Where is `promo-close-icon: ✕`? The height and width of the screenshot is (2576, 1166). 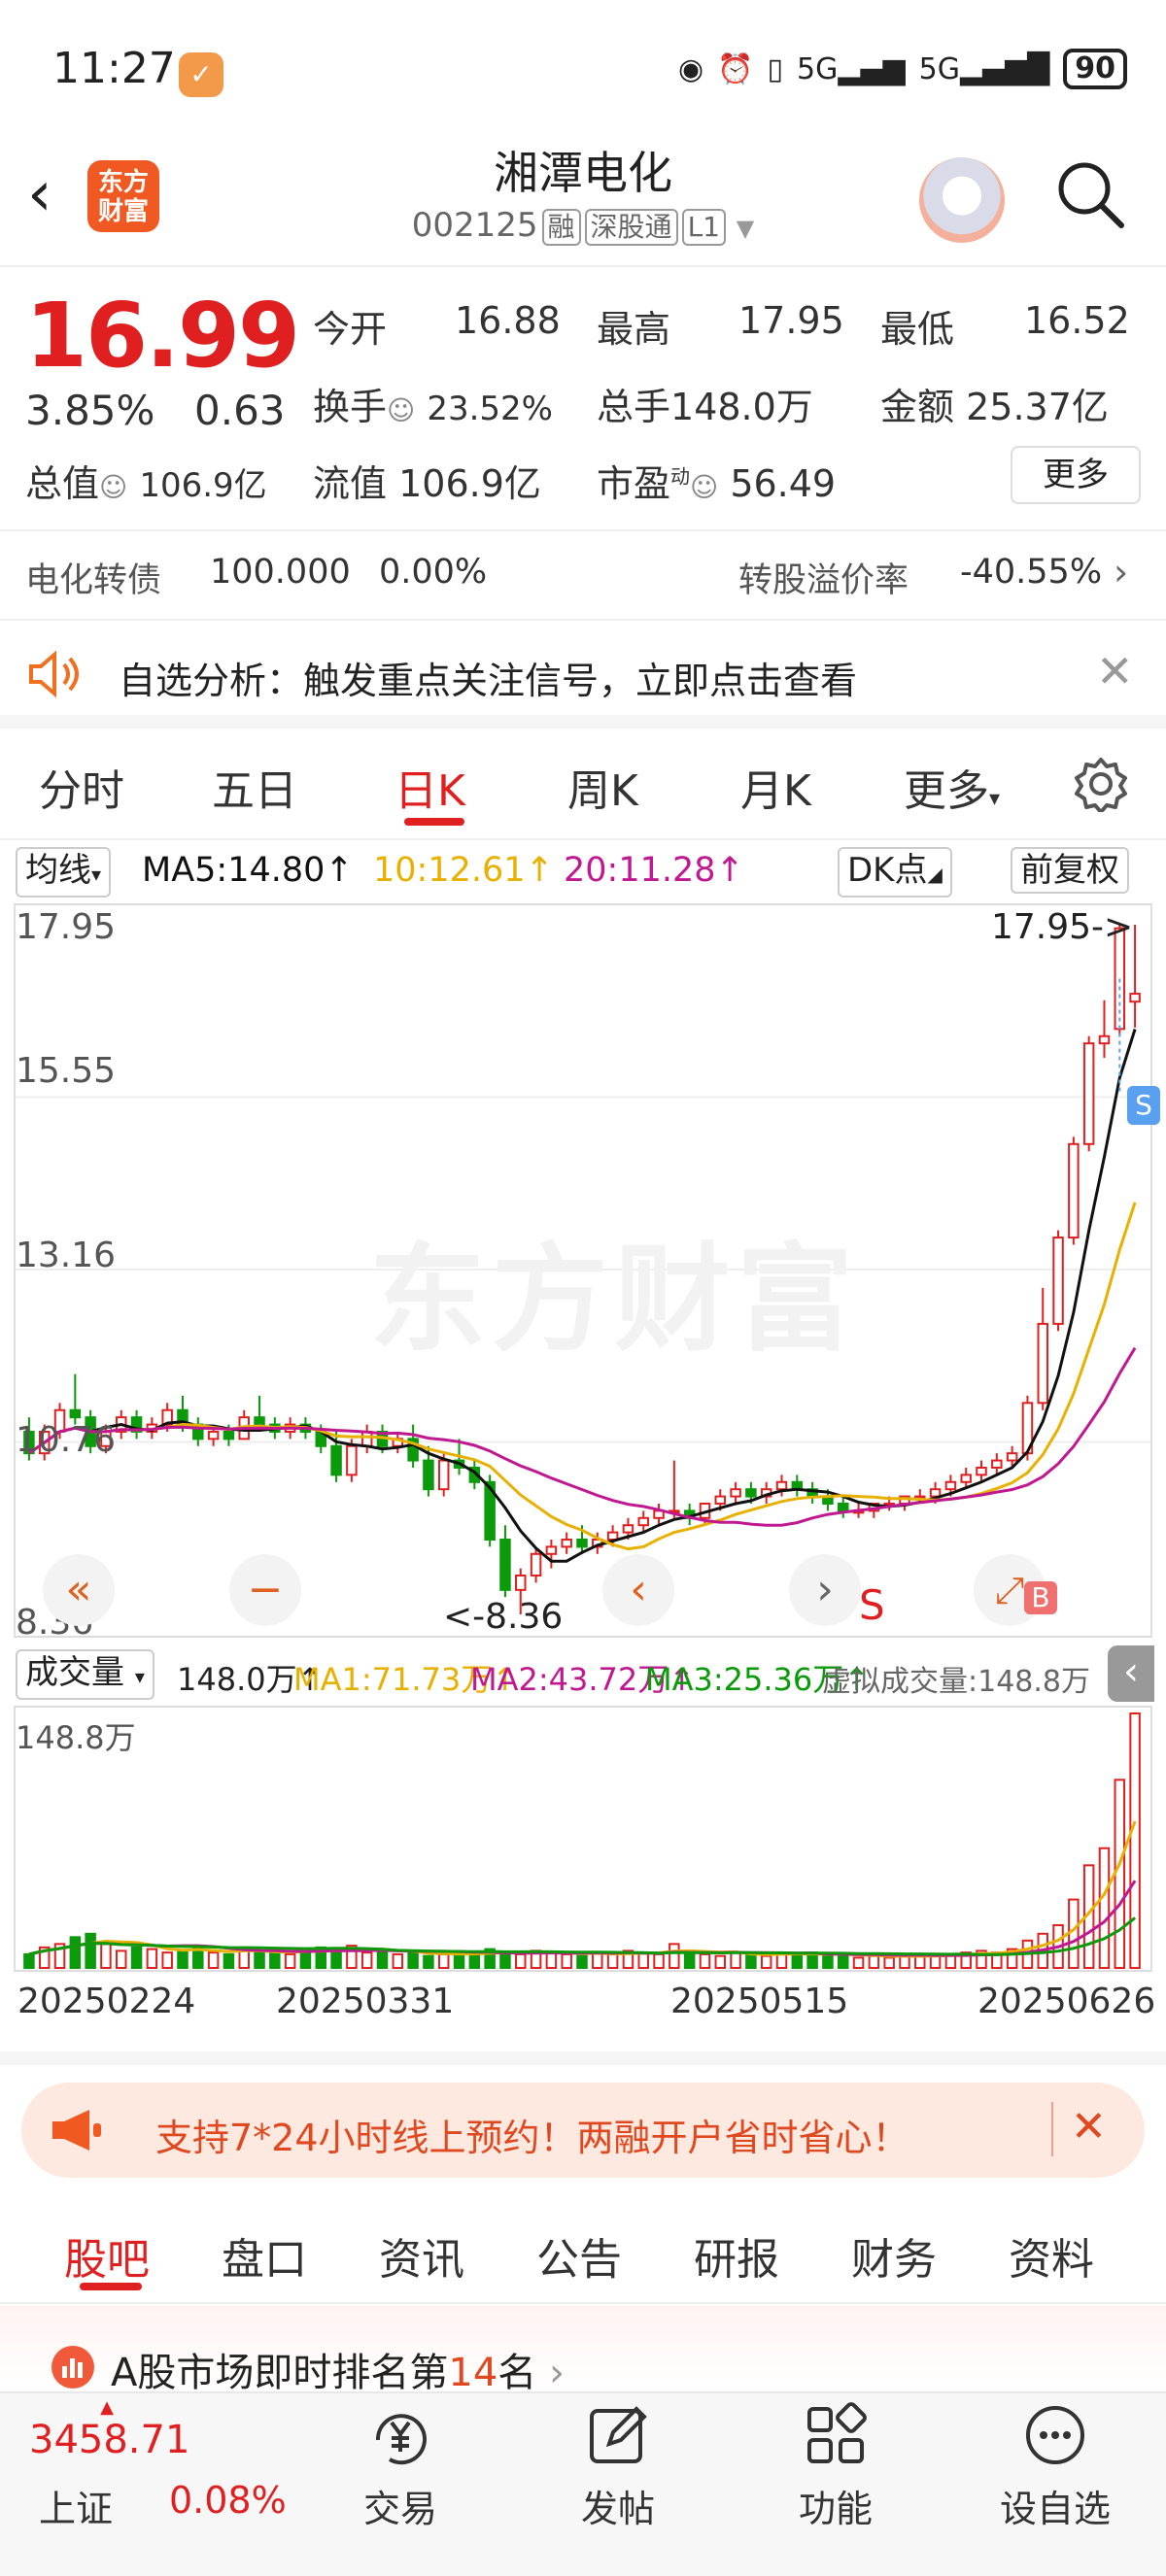 promo-close-icon: ✕ is located at coordinates (1089, 2127).